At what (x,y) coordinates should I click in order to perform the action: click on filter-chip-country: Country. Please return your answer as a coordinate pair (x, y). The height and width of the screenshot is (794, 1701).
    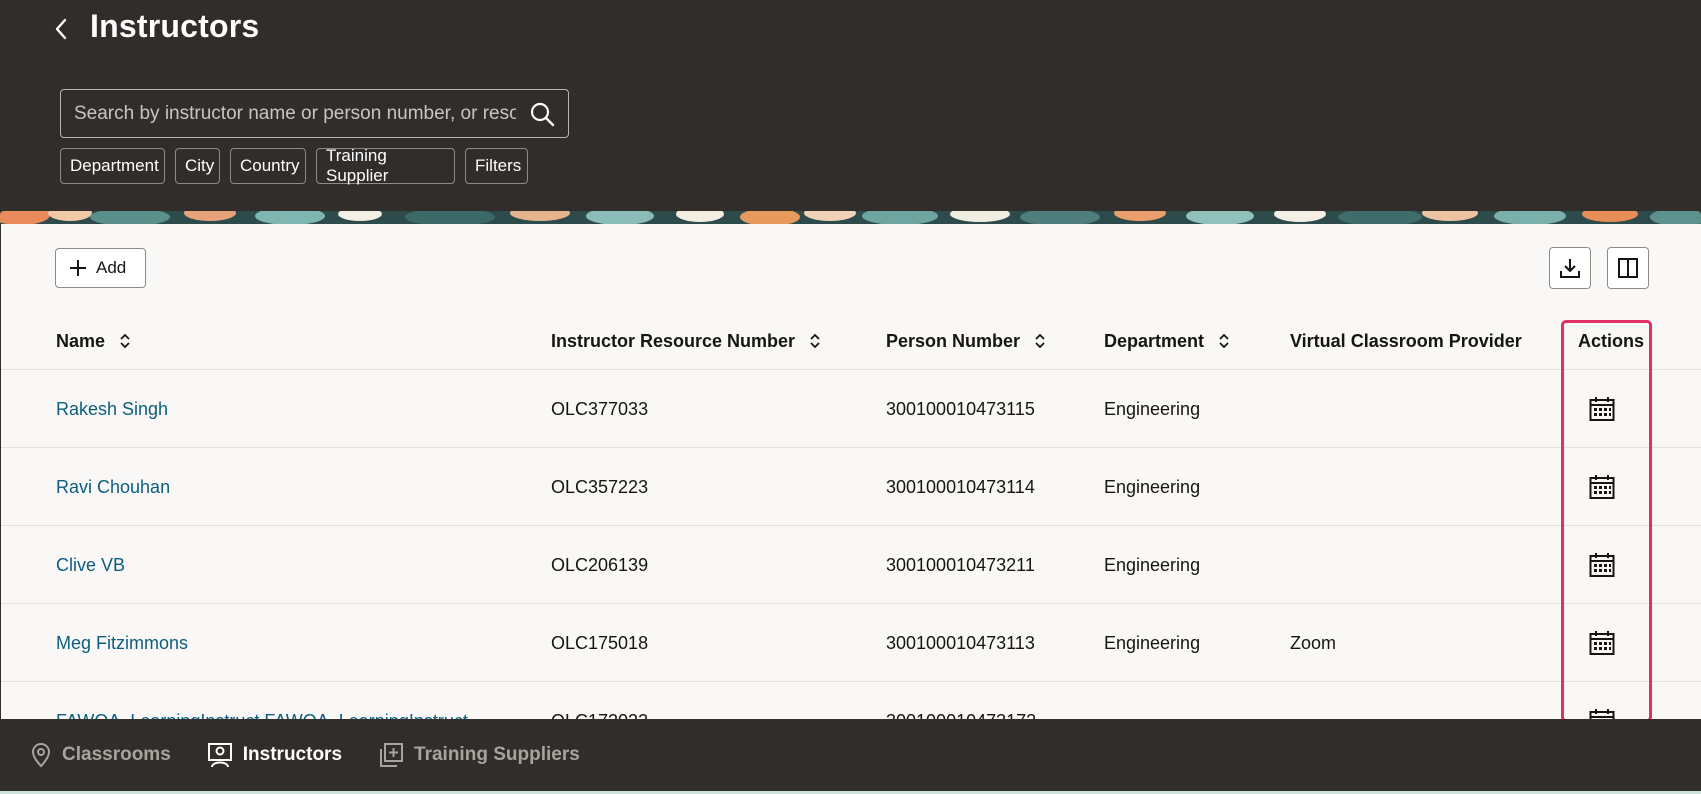
    Looking at the image, I should click on (268, 166).